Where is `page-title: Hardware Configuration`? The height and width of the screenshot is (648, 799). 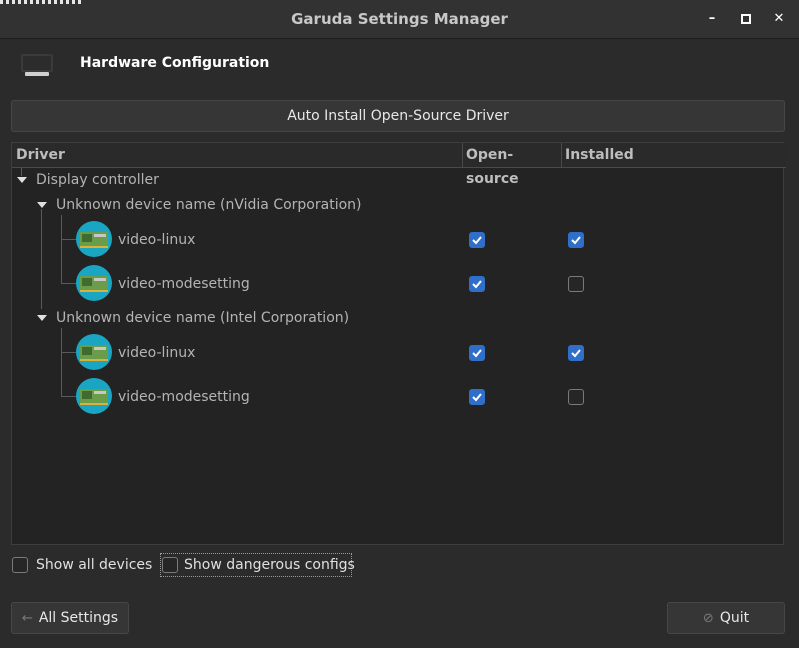
page-title: Hardware Configuration is located at coordinates (175, 63).